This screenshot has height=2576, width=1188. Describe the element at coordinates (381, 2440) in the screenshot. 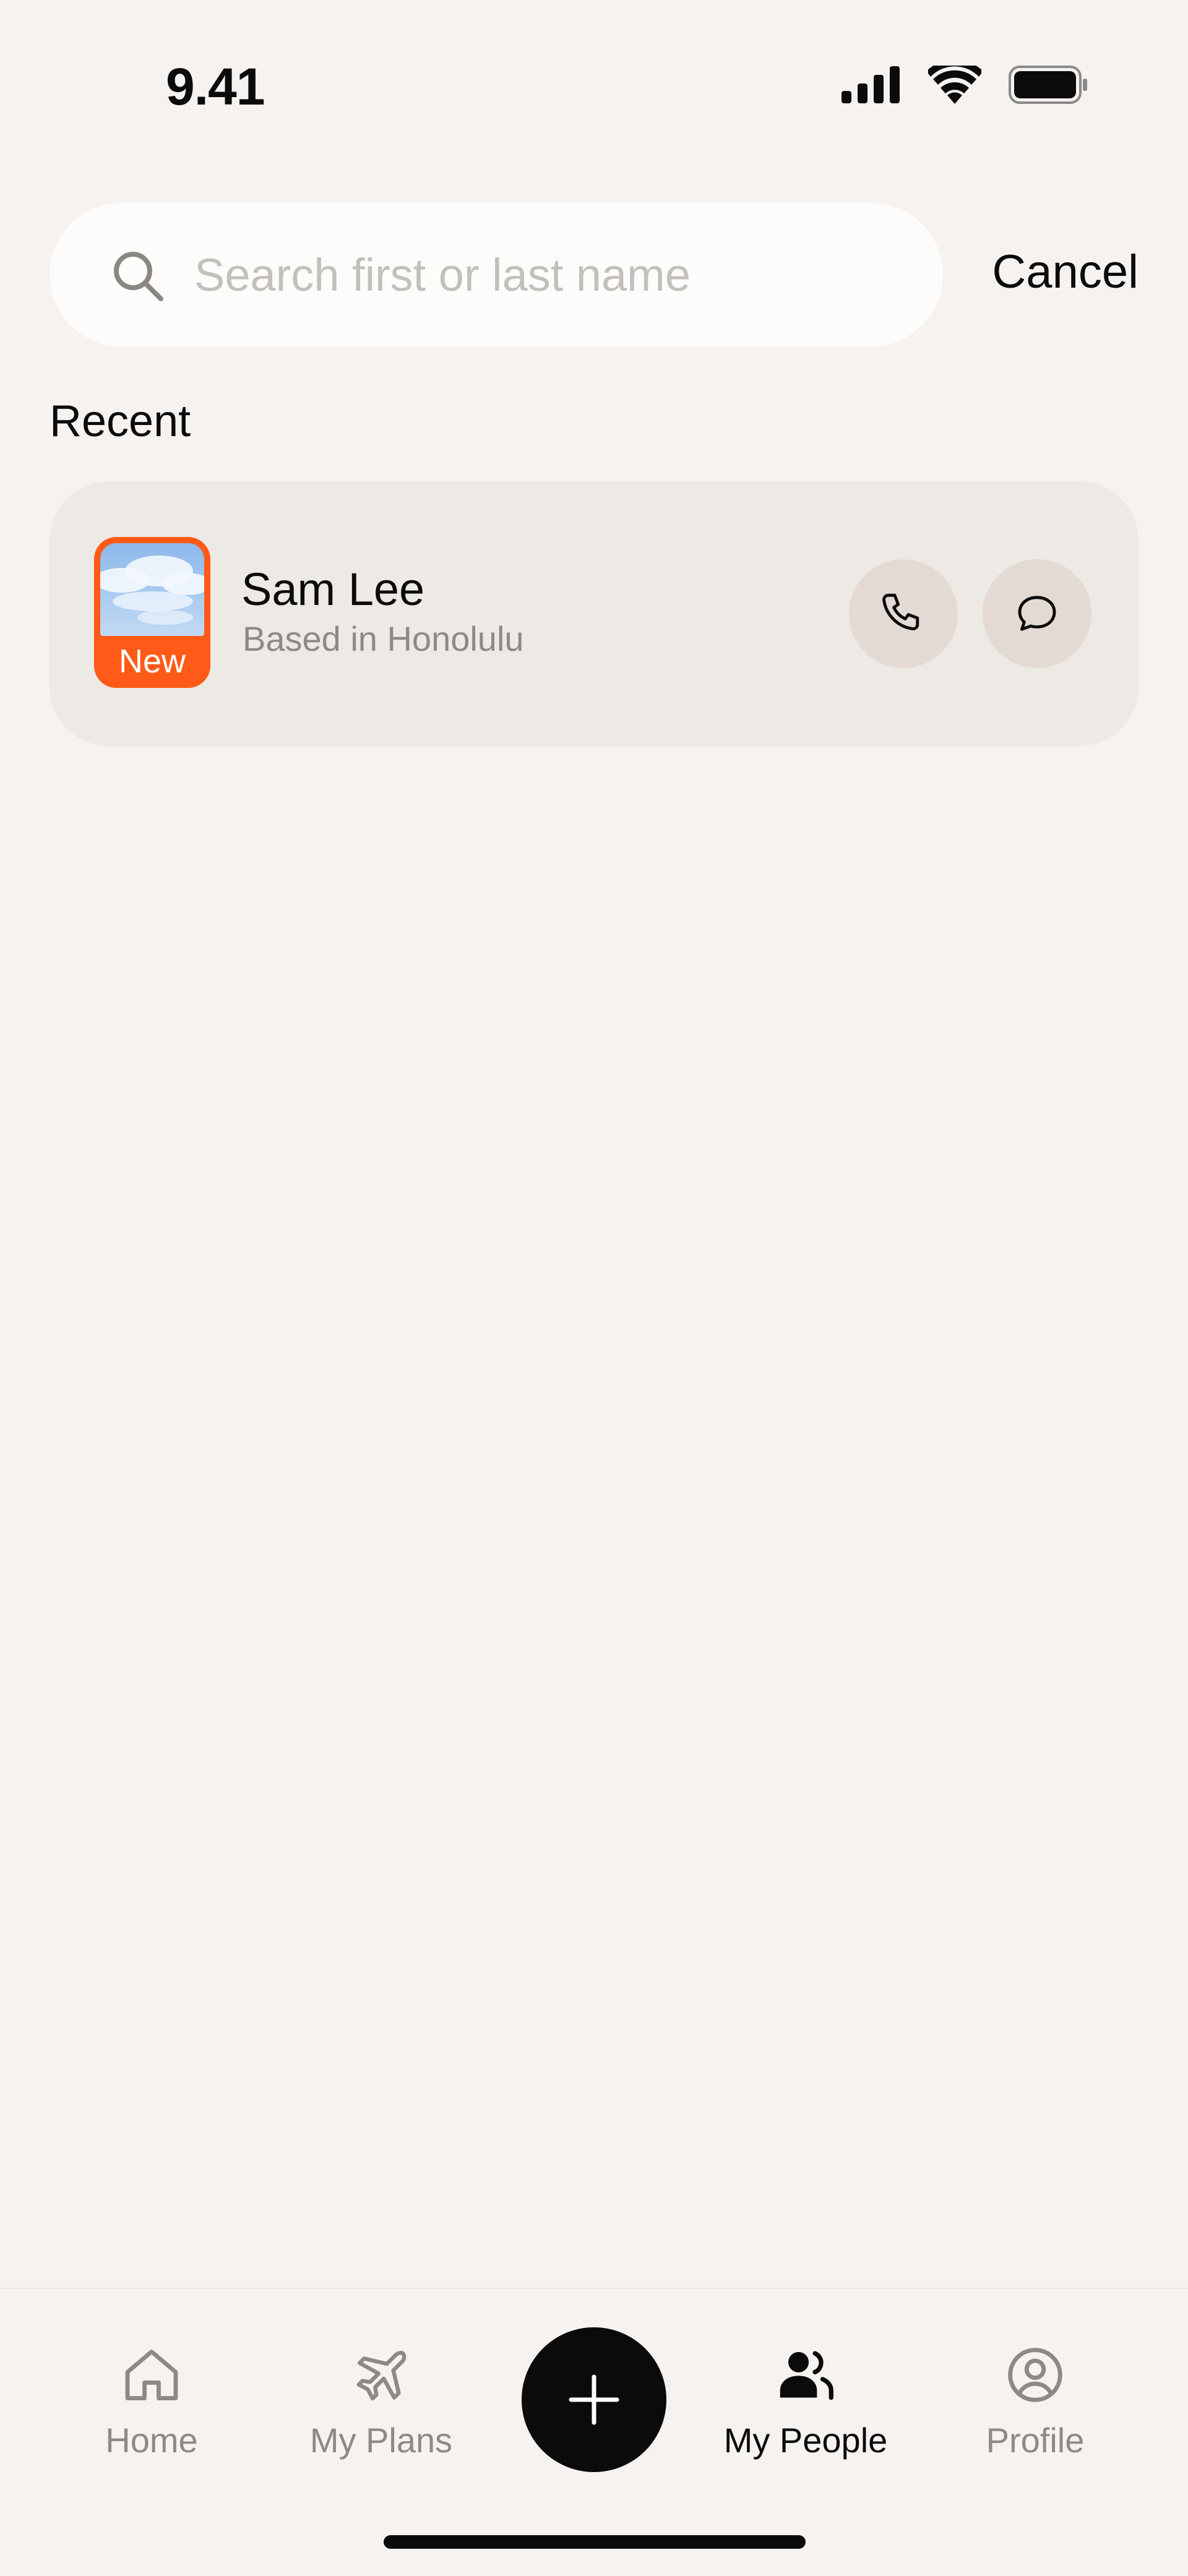

I see `tab-label: My Plans` at that location.